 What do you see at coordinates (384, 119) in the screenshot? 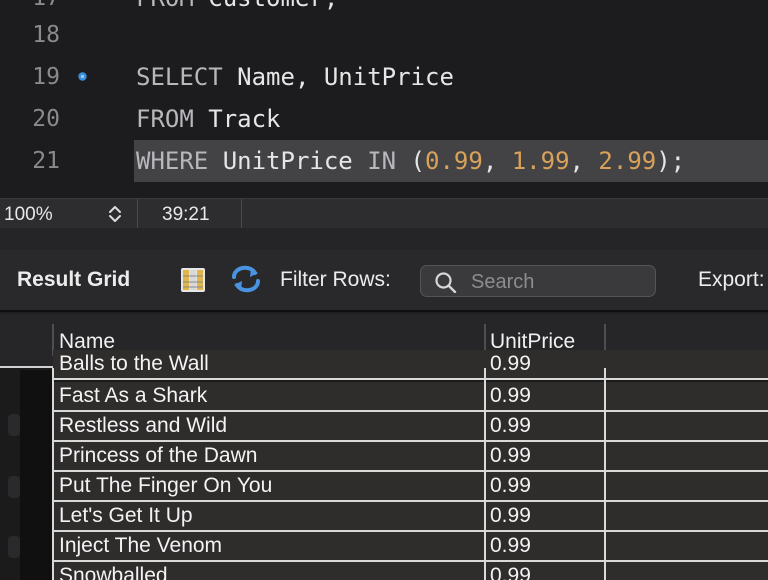
I see `code-line: 20 FROM Track` at bounding box center [384, 119].